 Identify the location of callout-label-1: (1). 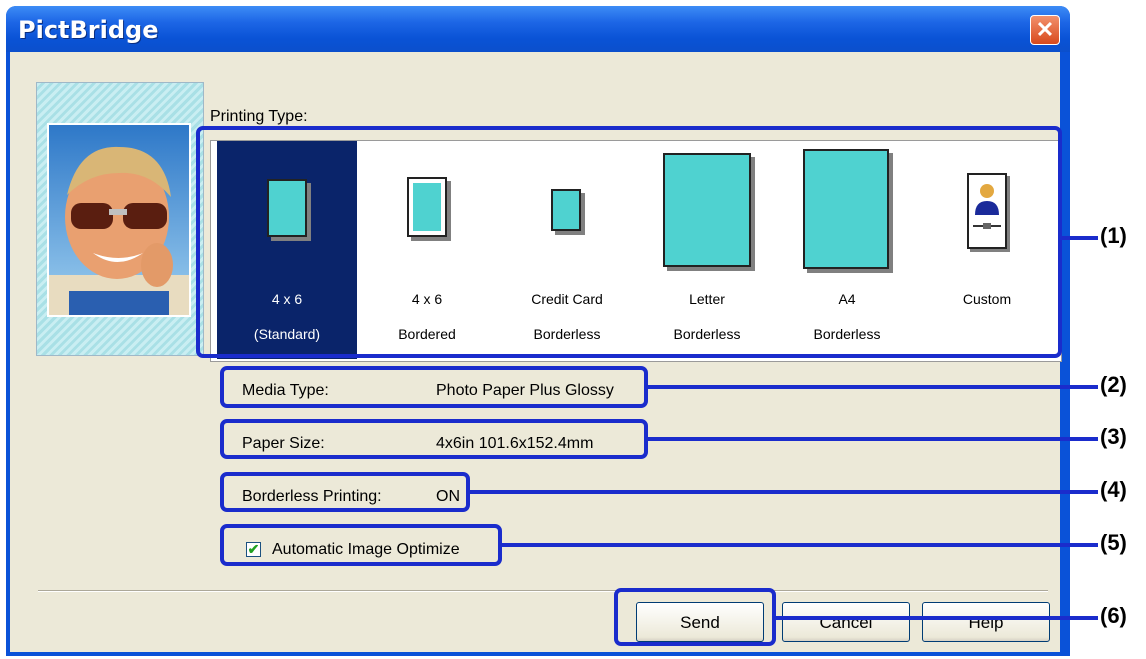
(1113, 235).